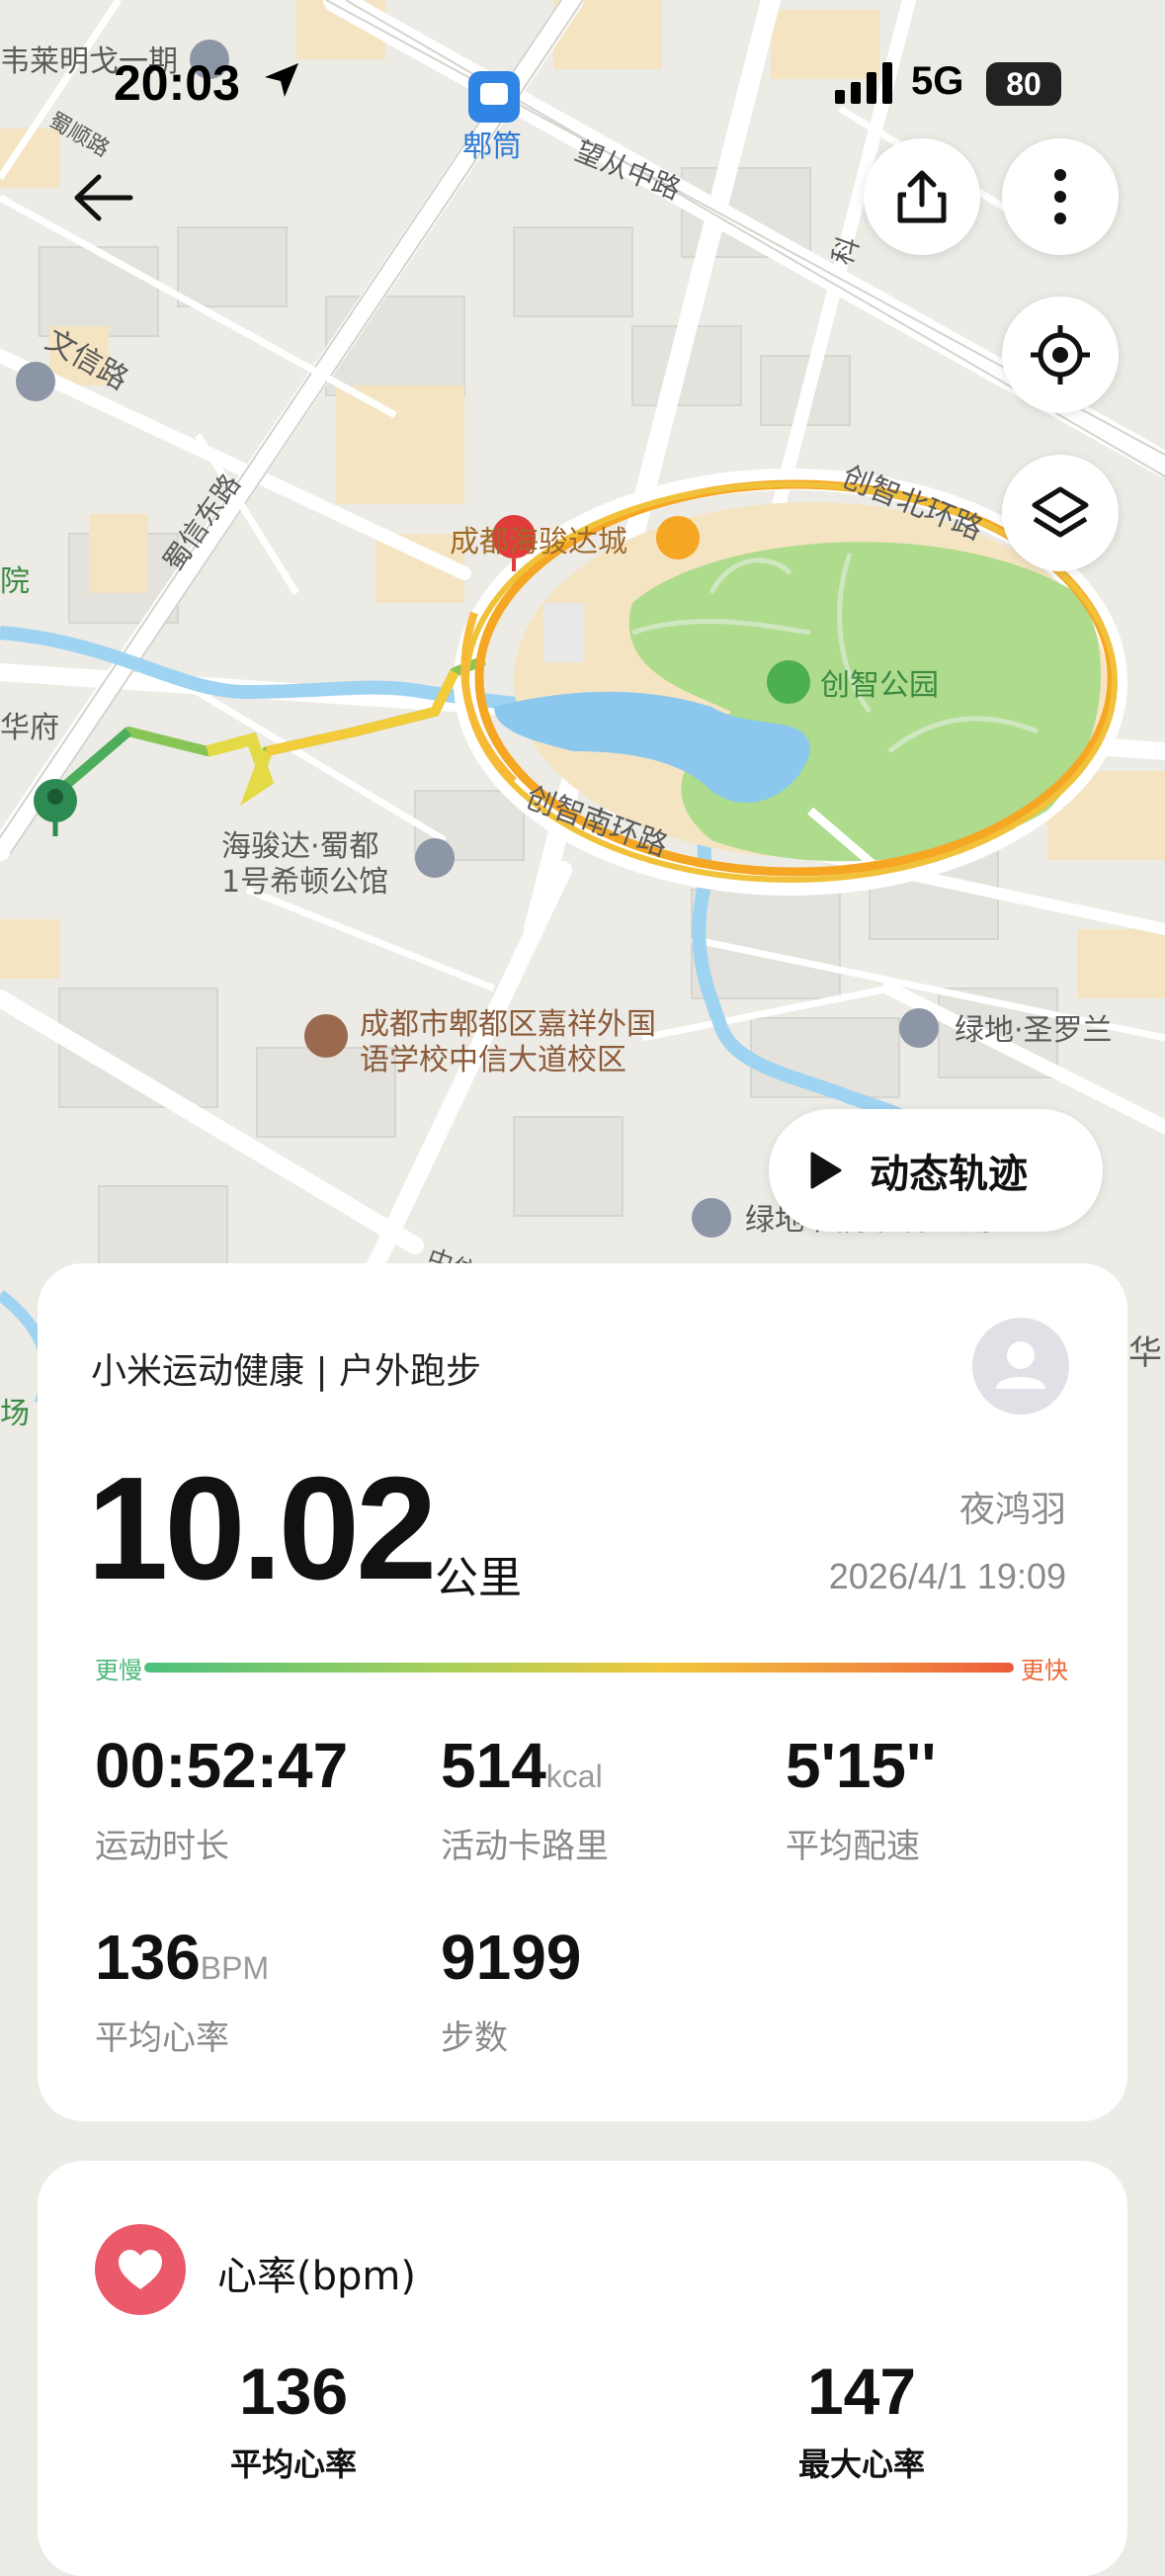 The width and height of the screenshot is (1165, 2576). Describe the element at coordinates (162, 2038) in the screenshot. I see `avg-hr-label: 平均心率` at that location.